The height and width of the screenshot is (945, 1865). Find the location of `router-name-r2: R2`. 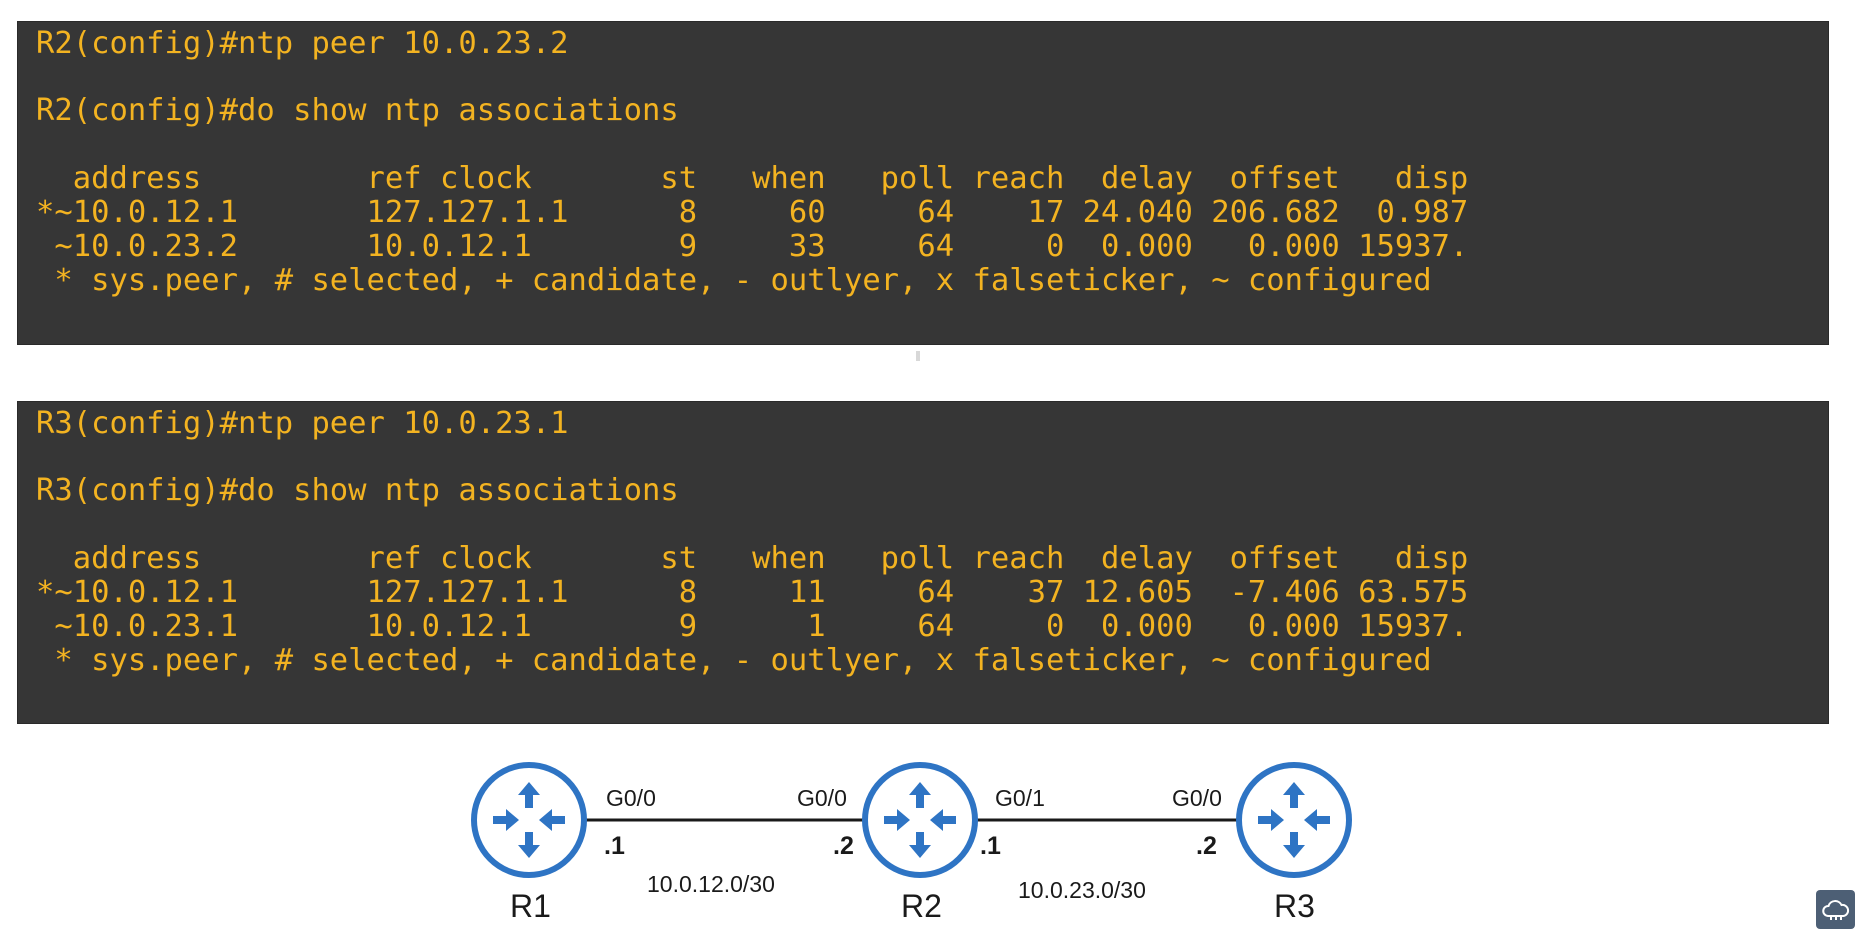

router-name-r2: R2 is located at coordinates (921, 906).